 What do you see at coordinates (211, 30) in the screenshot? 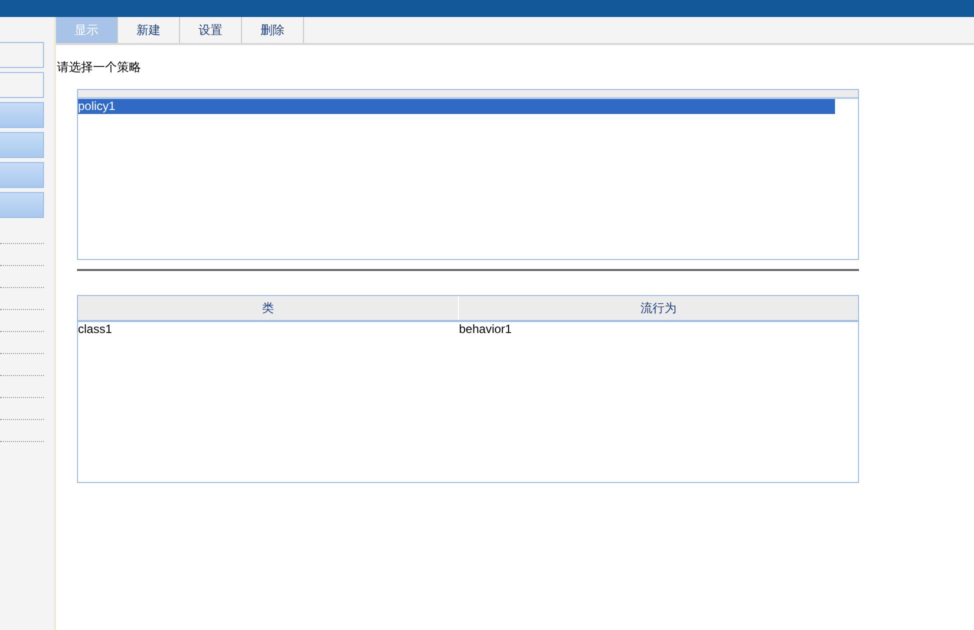
I see `tab: 设置` at bounding box center [211, 30].